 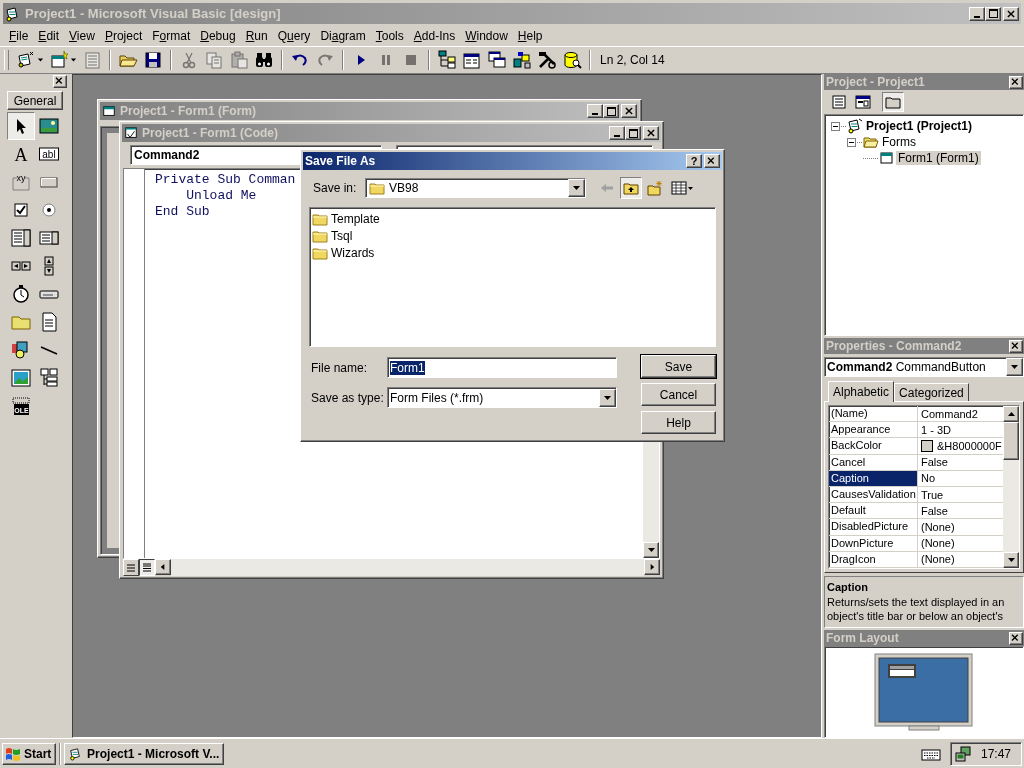 What do you see at coordinates (131, 133) in the screenshot?
I see `code-window-icon` at bounding box center [131, 133].